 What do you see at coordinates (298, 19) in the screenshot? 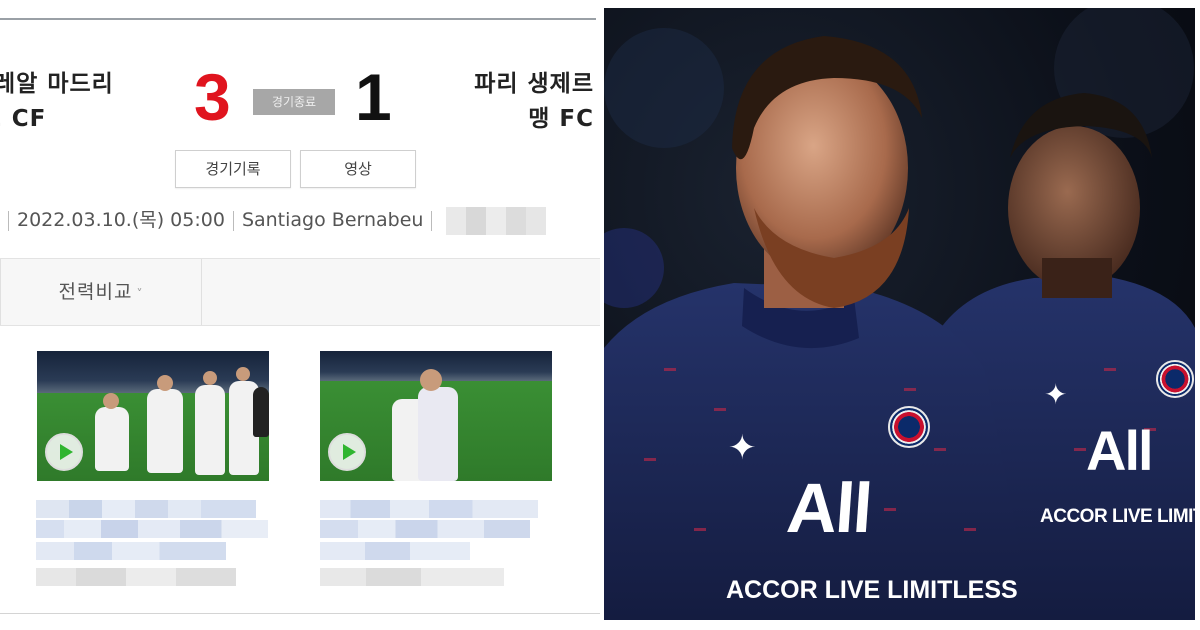
I see `top-divider` at bounding box center [298, 19].